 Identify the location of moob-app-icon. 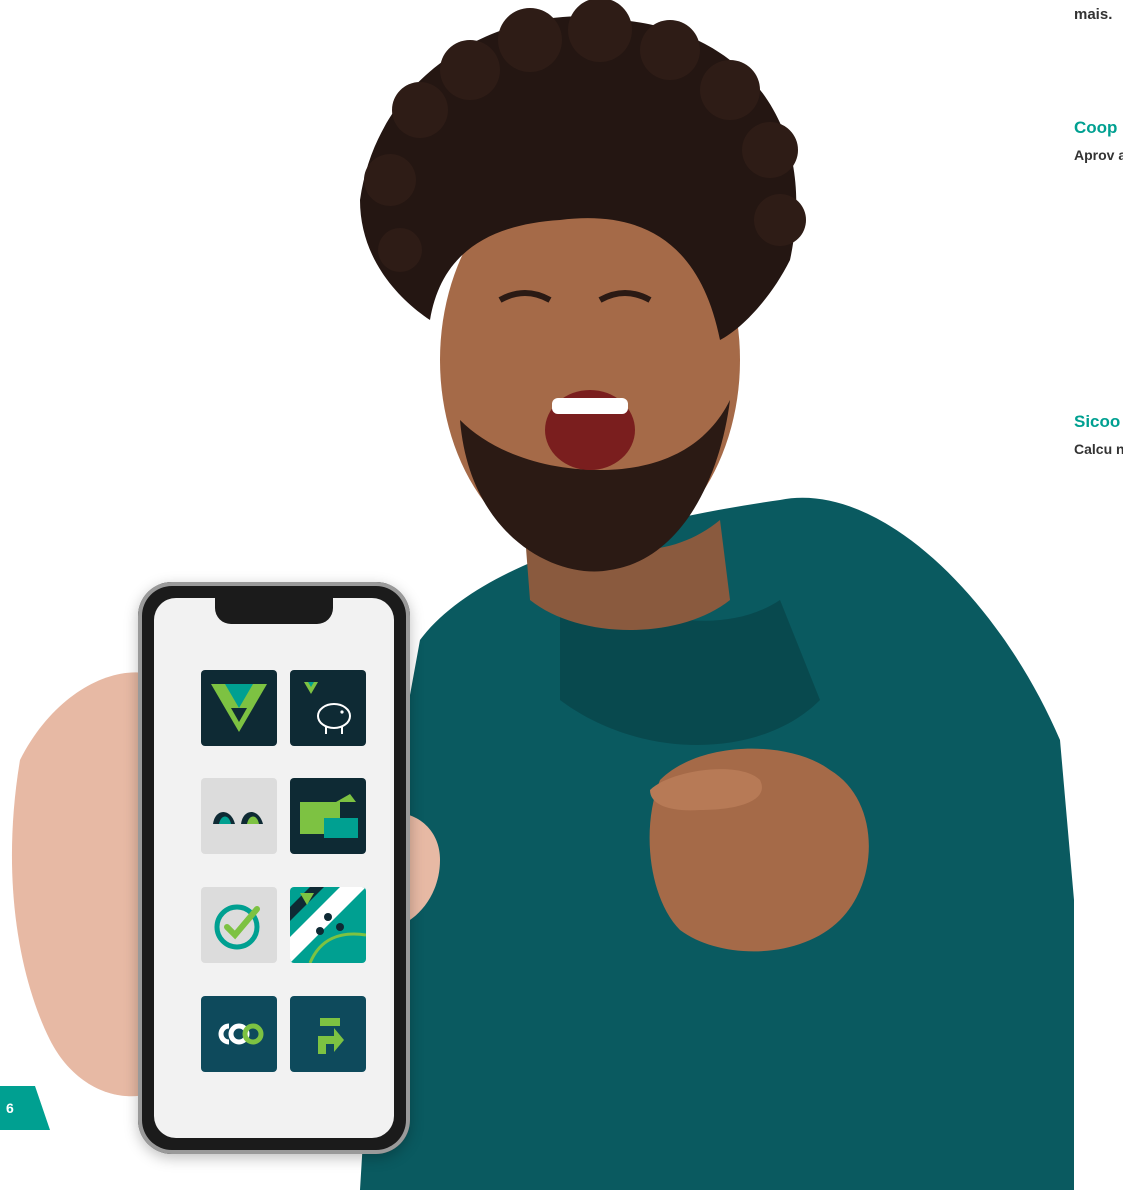
(239, 816).